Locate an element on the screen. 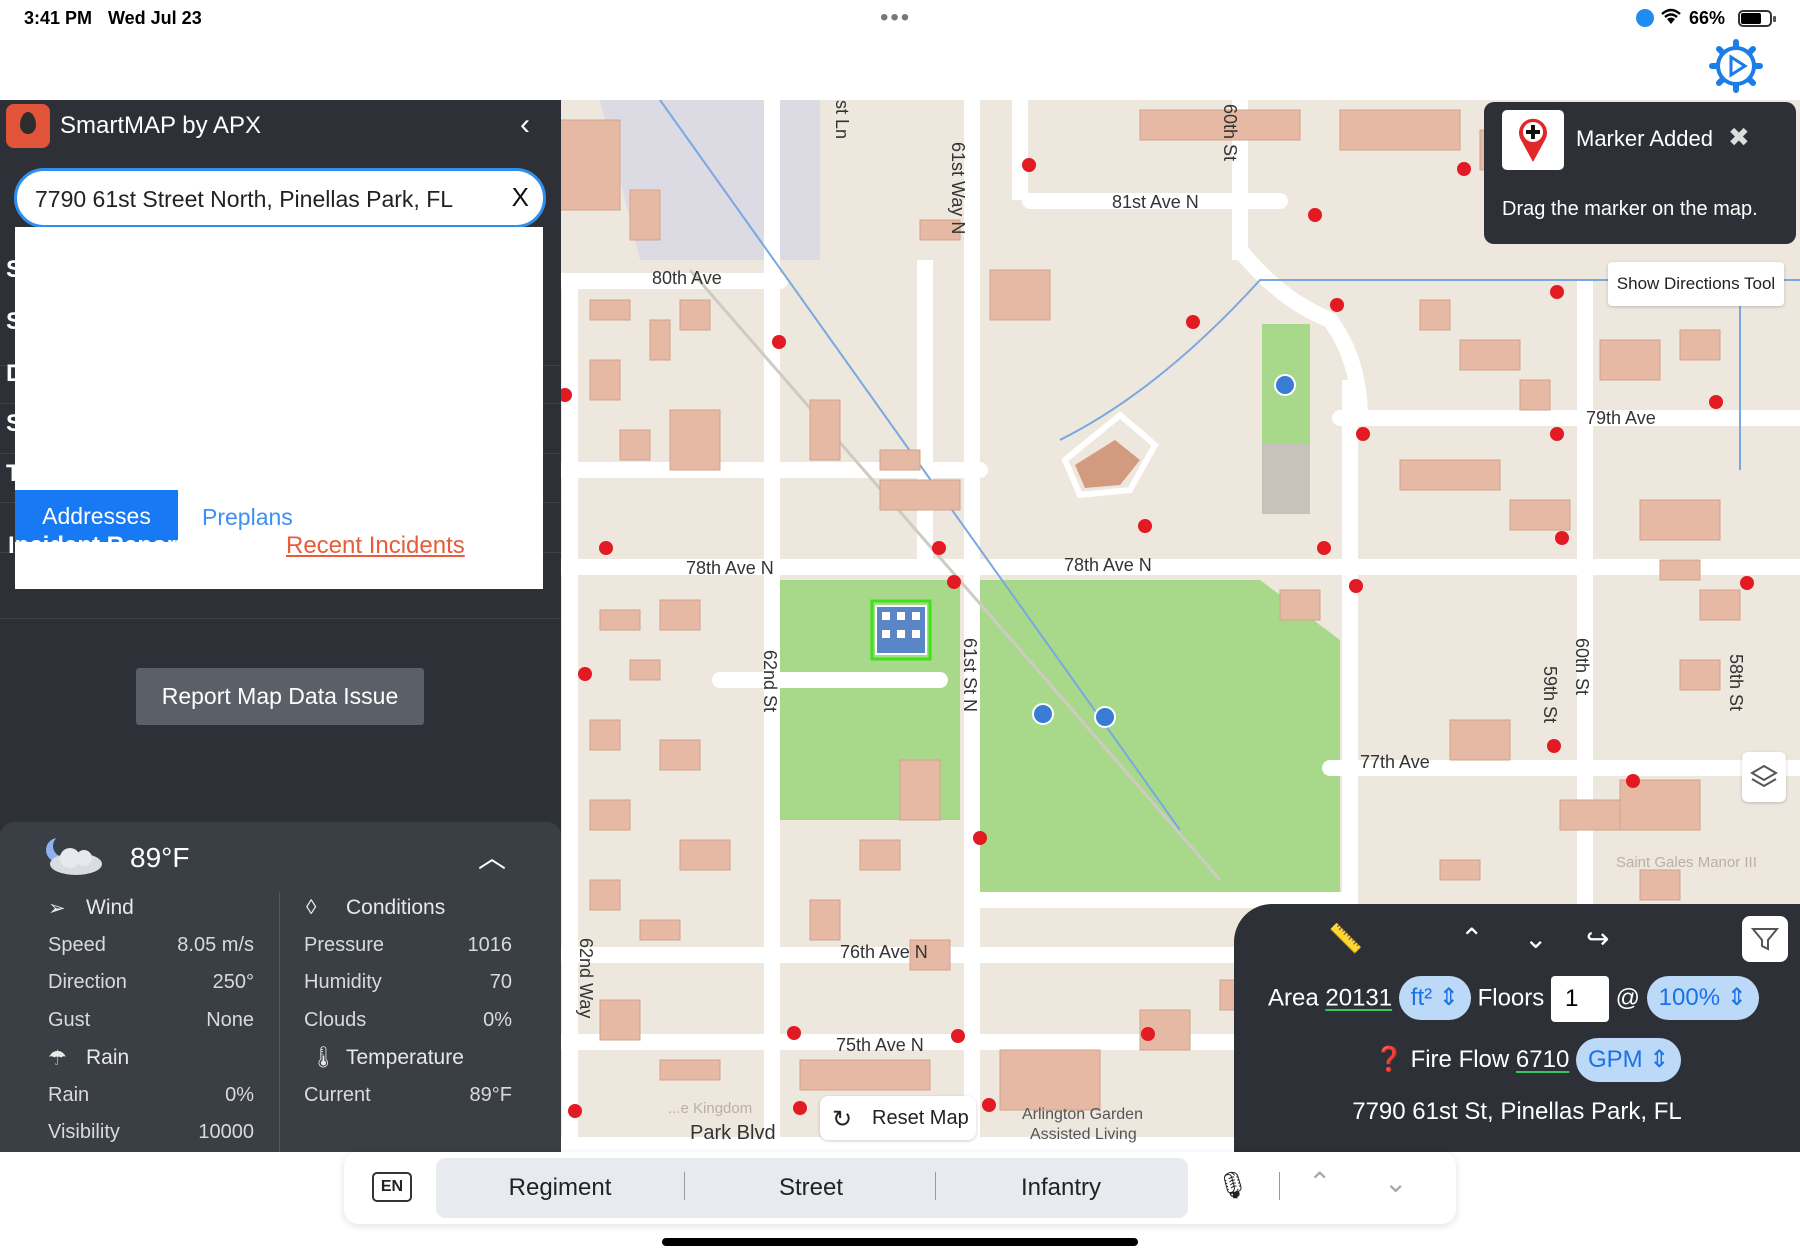 This screenshot has height=1257, width=1800. weather-temperature: 89°F is located at coordinates (160, 857).